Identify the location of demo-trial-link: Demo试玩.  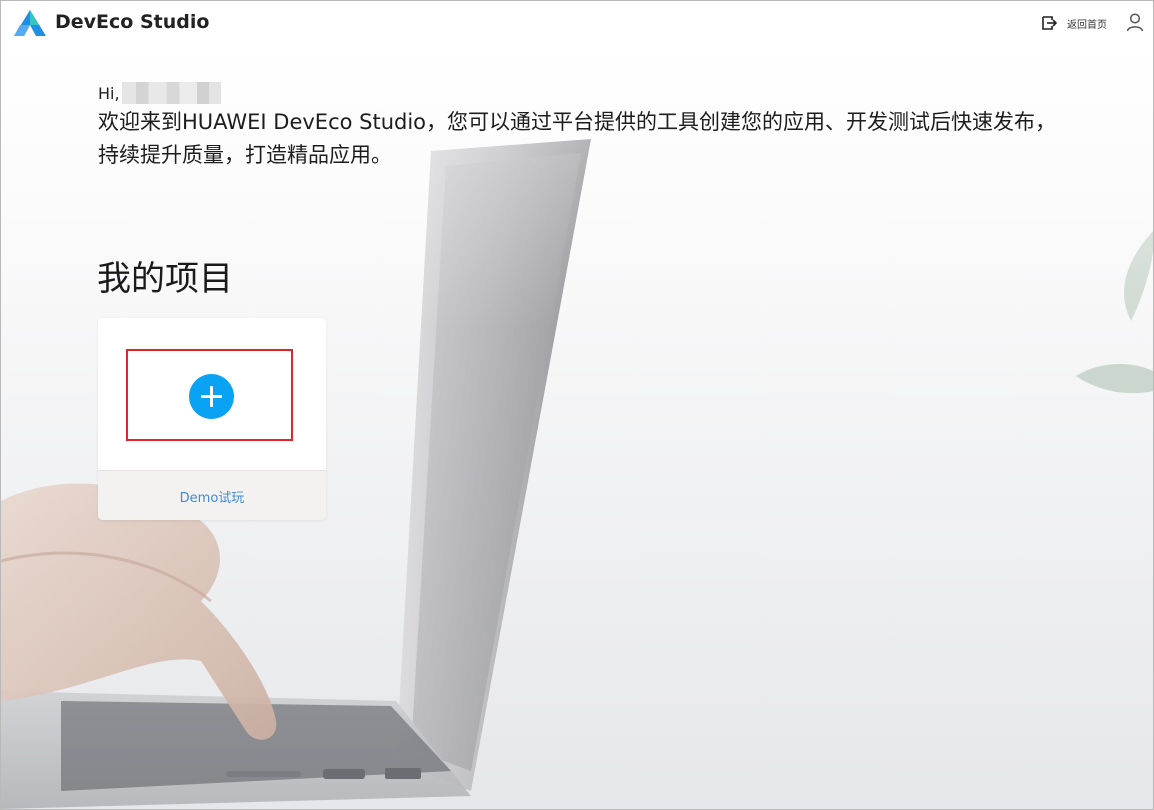
(212, 496).